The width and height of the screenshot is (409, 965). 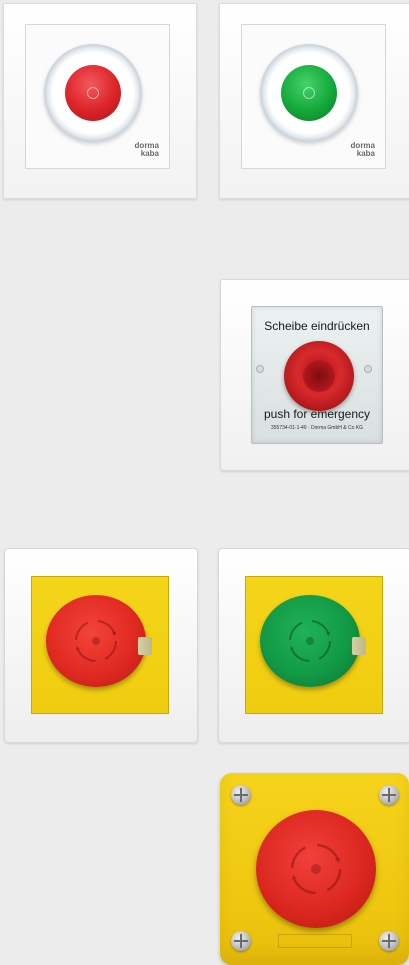 What do you see at coordinates (315, 941) in the screenshot?
I see `enclosure-label` at bounding box center [315, 941].